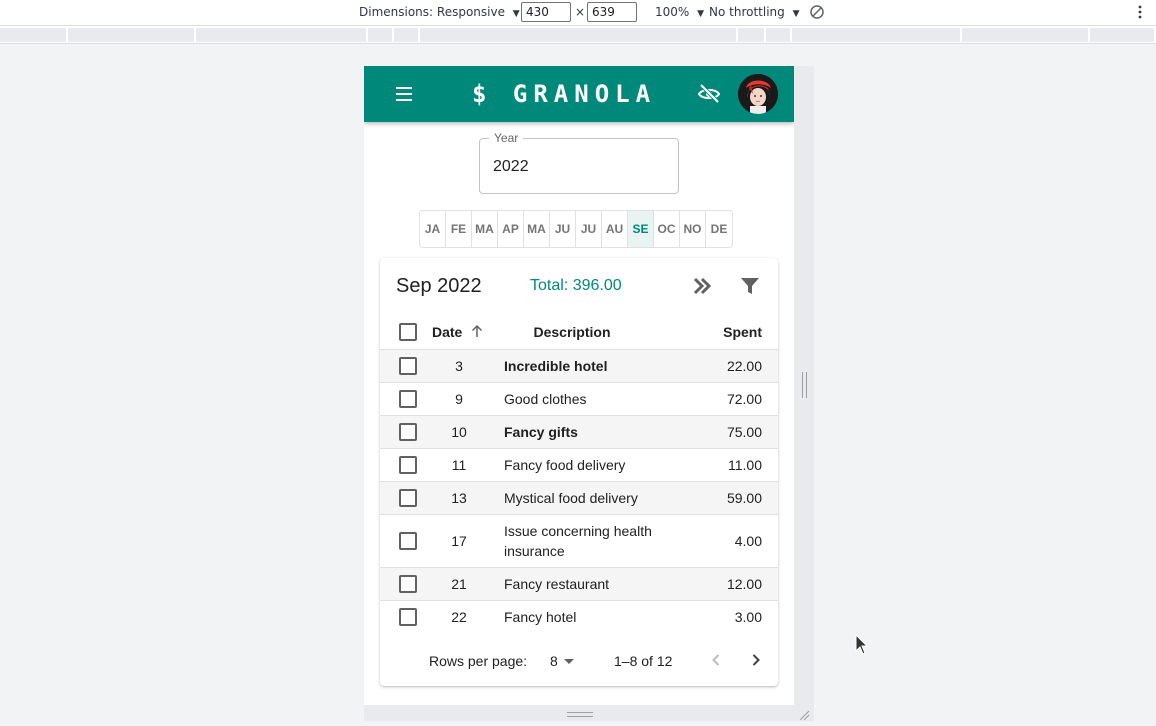 The width and height of the screenshot is (1156, 726). I want to click on throttling-dropdown: No throttling ▼, so click(754, 12).